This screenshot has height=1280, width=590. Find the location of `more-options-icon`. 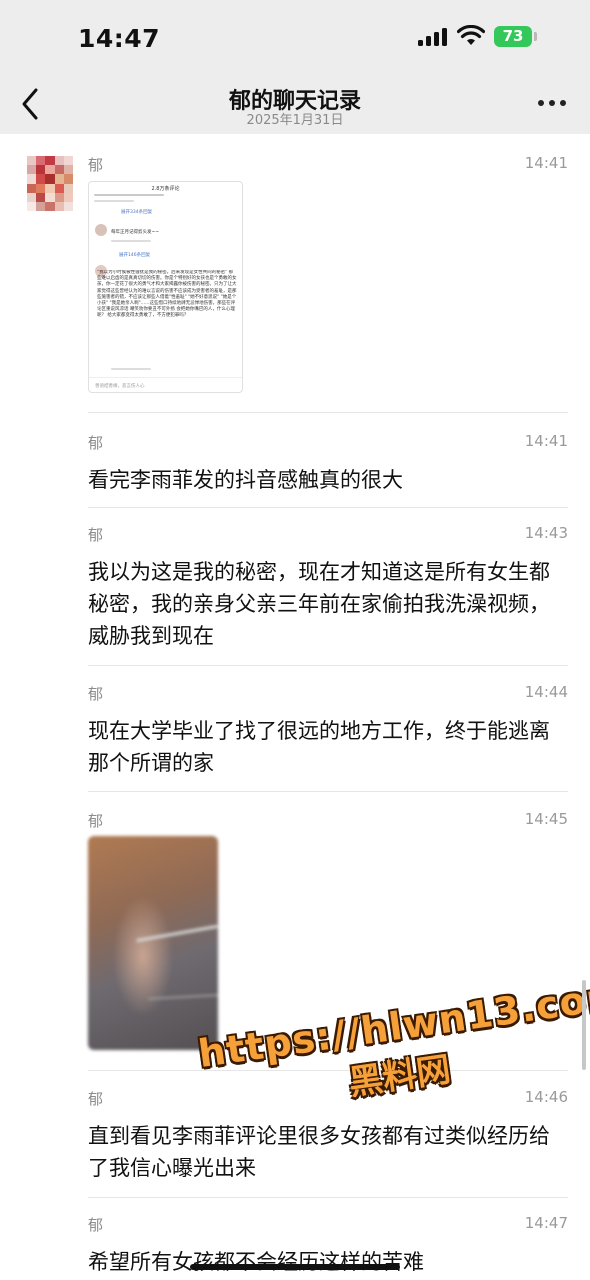

more-options-icon is located at coordinates (553, 104).